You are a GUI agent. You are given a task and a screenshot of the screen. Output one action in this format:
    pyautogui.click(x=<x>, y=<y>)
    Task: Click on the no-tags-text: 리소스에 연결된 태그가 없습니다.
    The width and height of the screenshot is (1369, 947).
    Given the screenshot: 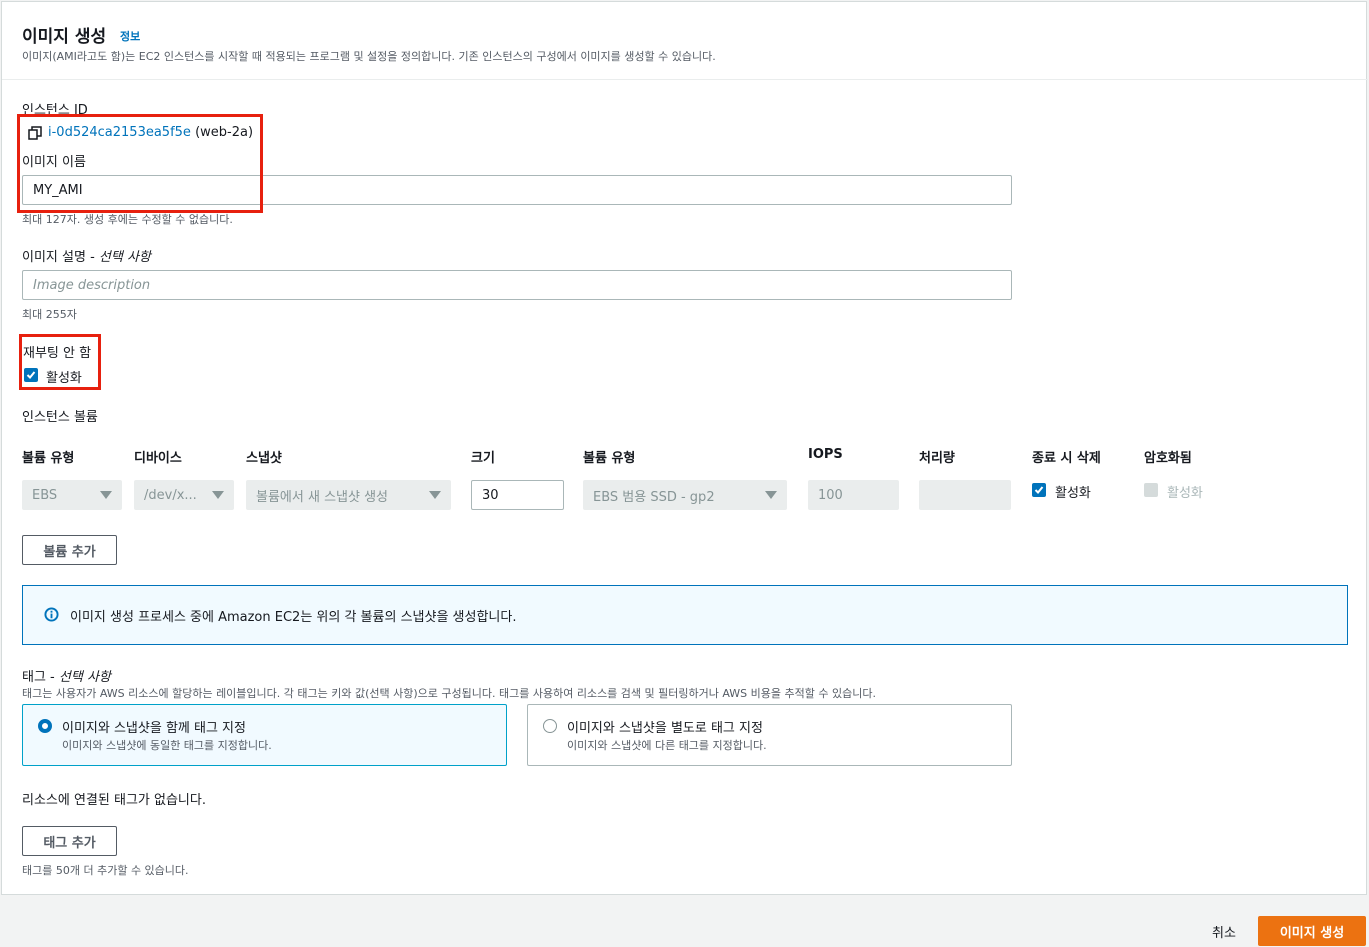 What is the action you would take?
    pyautogui.click(x=114, y=800)
    